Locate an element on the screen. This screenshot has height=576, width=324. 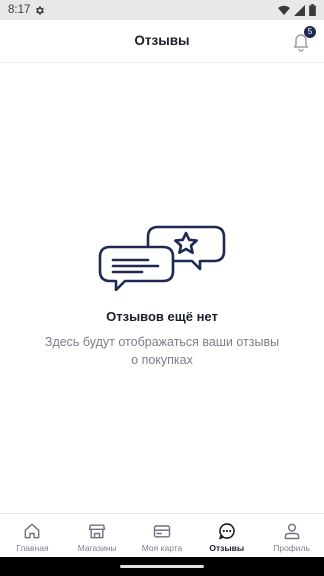
tab-reviews-label: Отзывы is located at coordinates (227, 548).